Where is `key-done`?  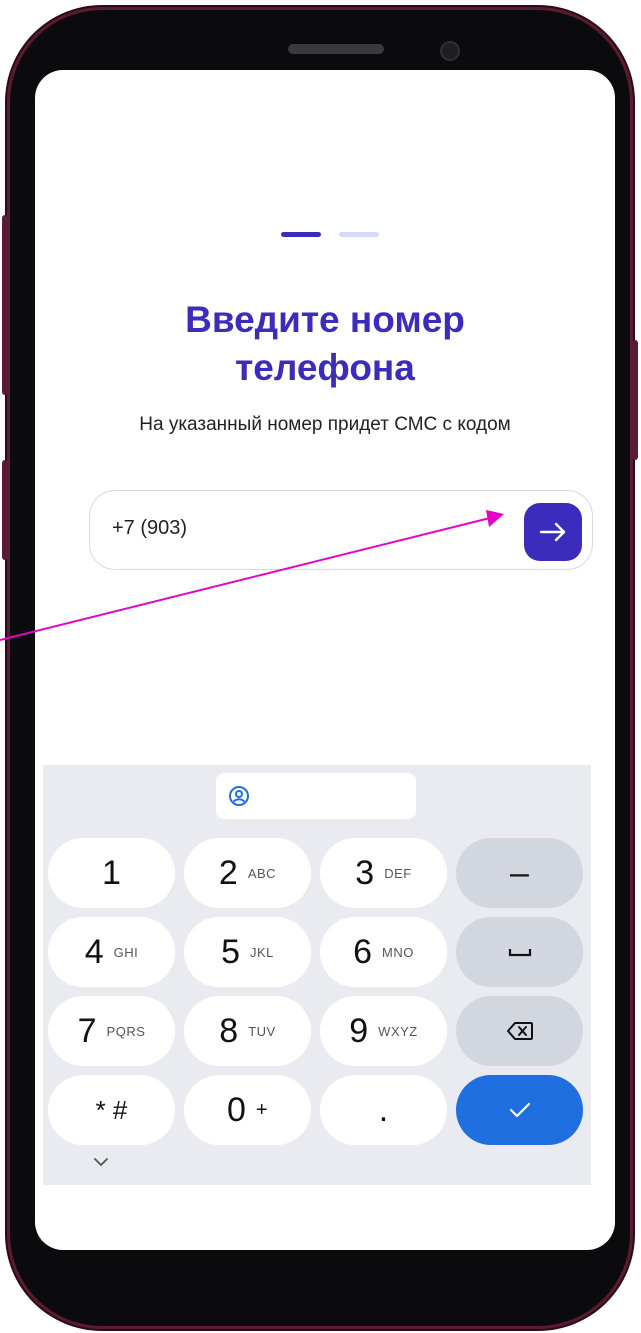 key-done is located at coordinates (519, 1110).